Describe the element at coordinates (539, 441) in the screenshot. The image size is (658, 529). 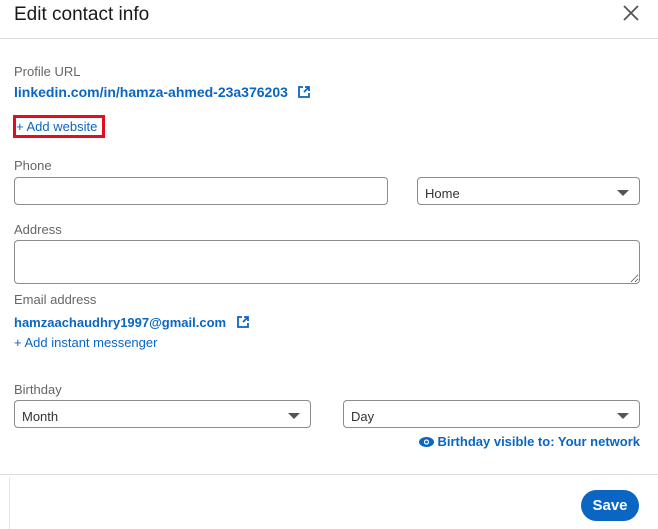
I see `birthday-visibility-text: Birthday visible to: Your network` at that location.